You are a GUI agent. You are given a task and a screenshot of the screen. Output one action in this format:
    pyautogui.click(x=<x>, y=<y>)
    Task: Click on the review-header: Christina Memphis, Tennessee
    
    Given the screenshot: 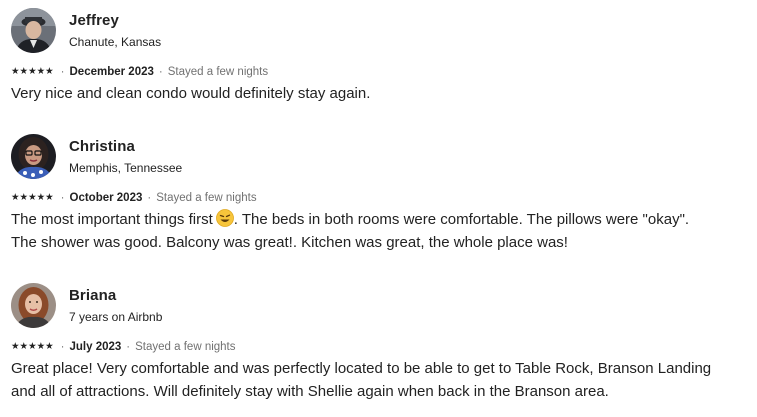 What is the action you would take?
    pyautogui.click(x=381, y=157)
    